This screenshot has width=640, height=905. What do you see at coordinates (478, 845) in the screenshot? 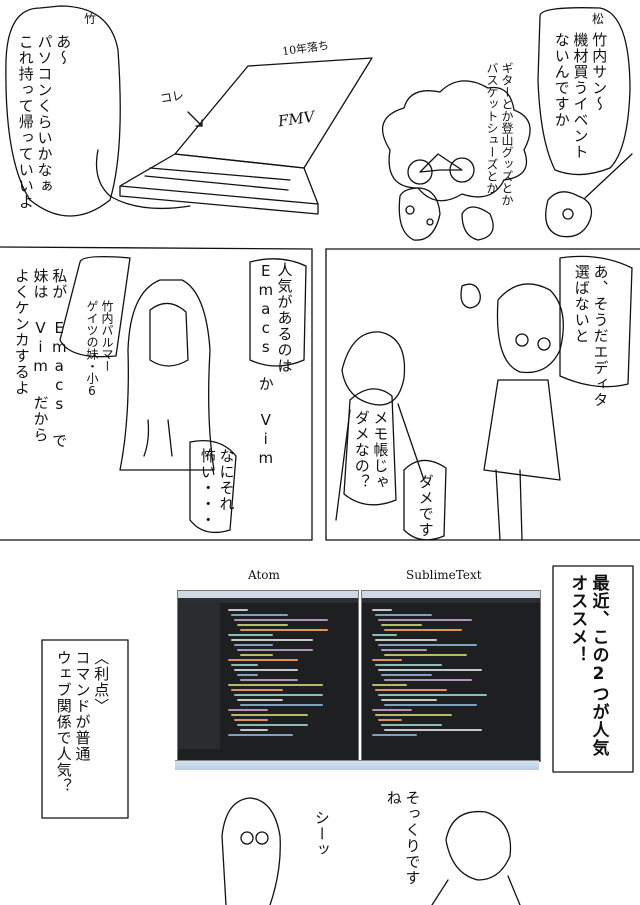
I see `girl-bottom-right-head` at bounding box center [478, 845].